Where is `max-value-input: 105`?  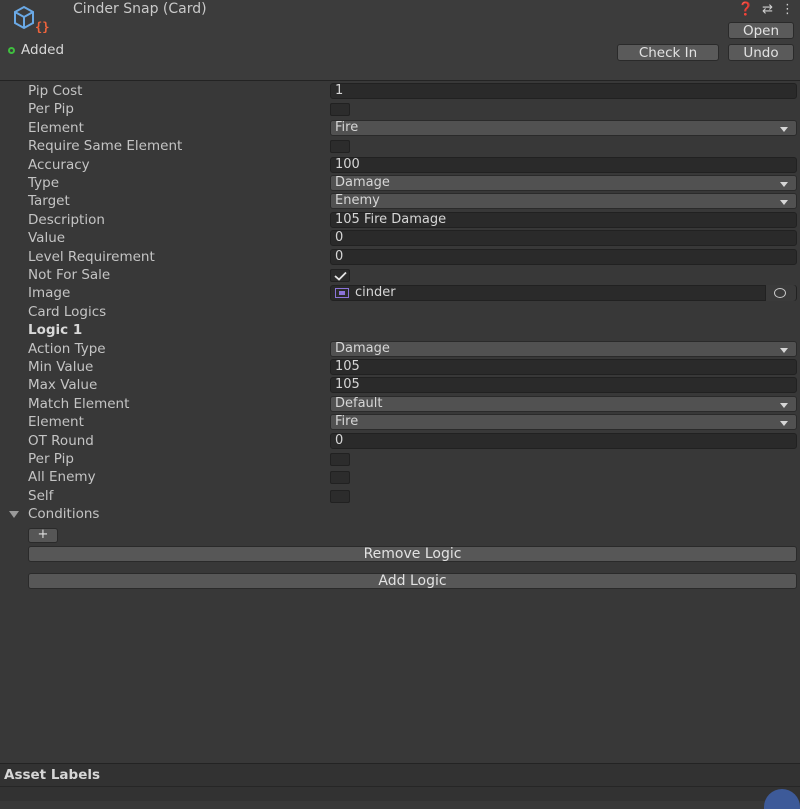
max-value-input: 105 is located at coordinates (563, 385).